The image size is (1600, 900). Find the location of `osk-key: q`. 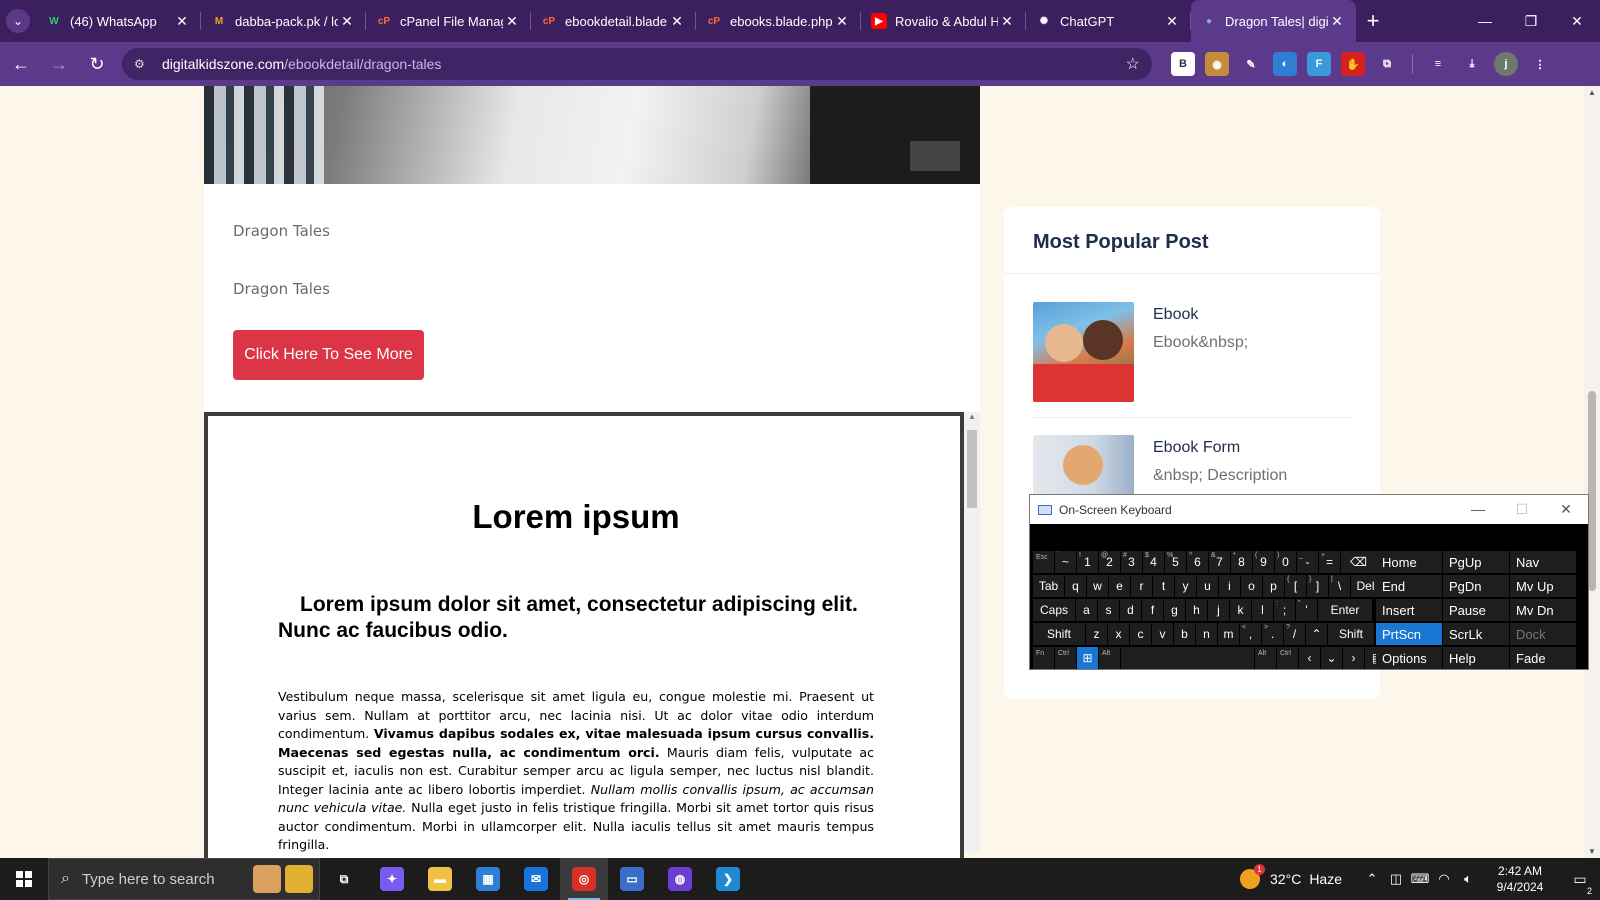

osk-key: q is located at coordinates (1075, 586).